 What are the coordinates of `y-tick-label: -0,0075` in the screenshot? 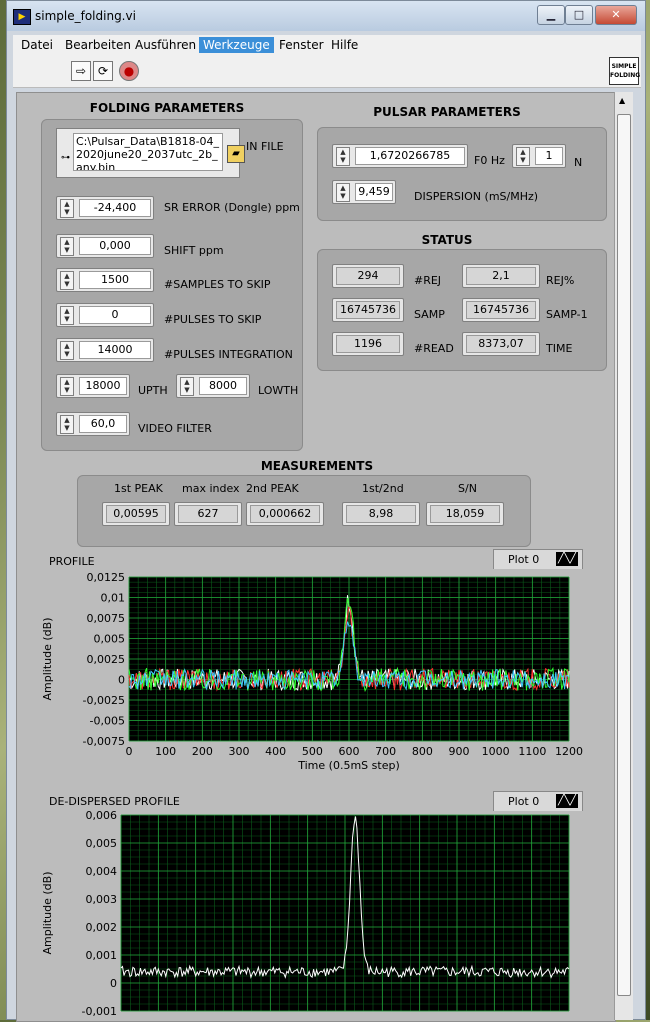 It's located at (104, 741).